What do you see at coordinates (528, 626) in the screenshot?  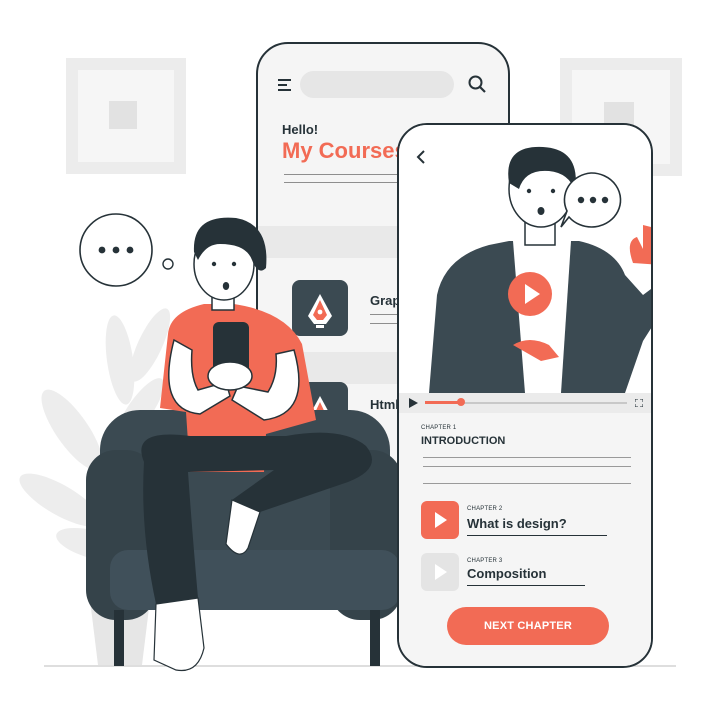 I see `next-chapter-button: NEXT CHAPTER` at bounding box center [528, 626].